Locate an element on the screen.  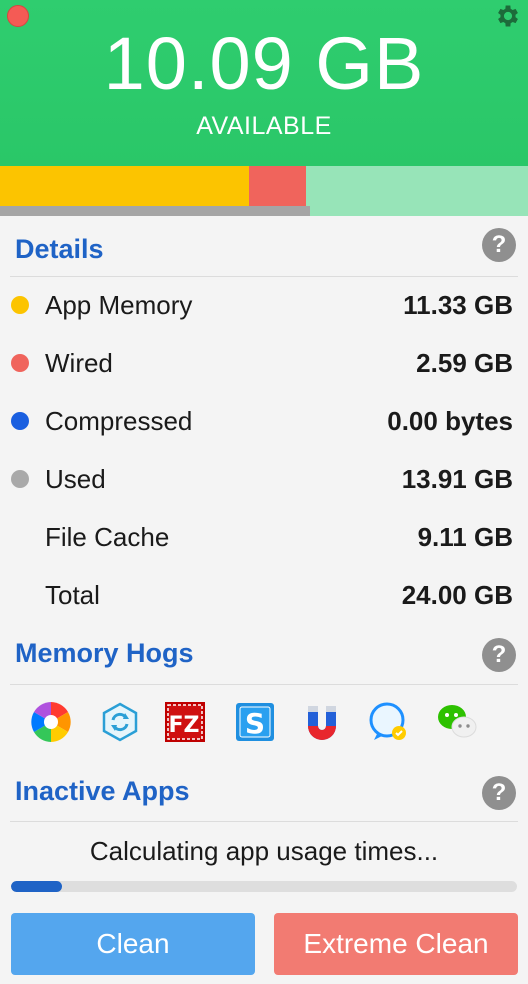
clean-button: Clean is located at coordinates (133, 944).